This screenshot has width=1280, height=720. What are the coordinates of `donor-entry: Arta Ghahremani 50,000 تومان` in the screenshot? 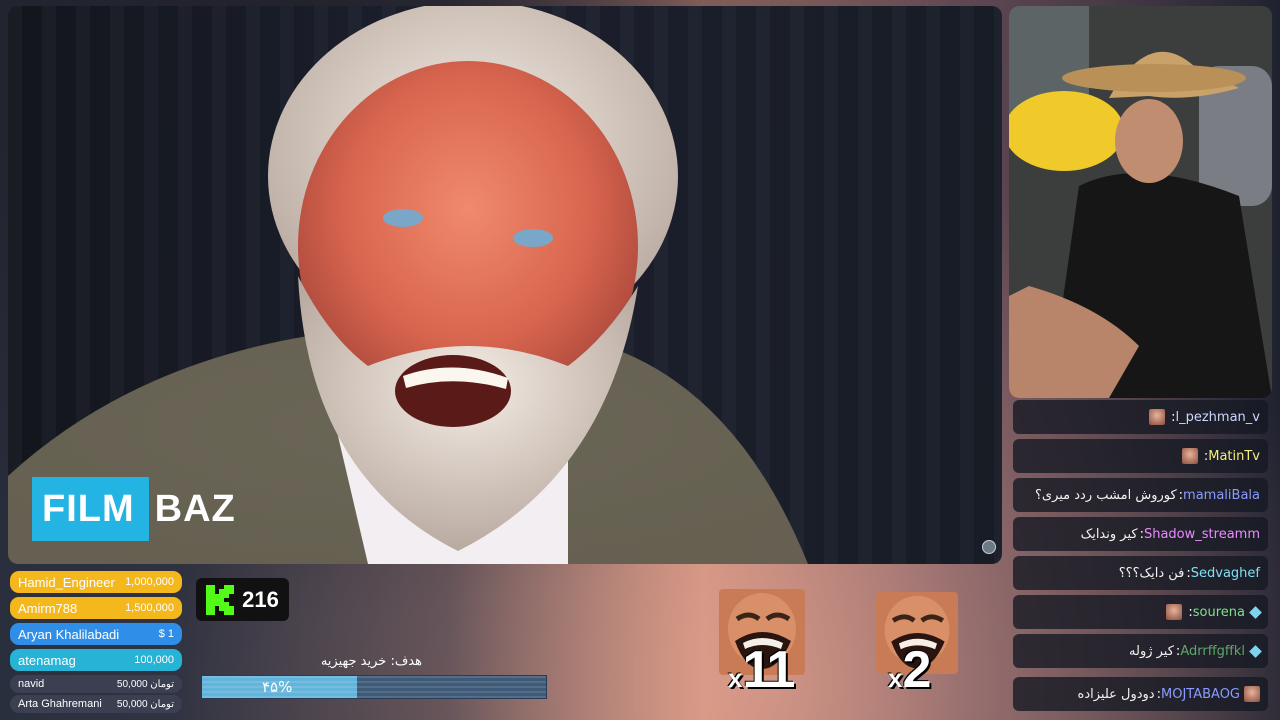 It's located at (96, 704).